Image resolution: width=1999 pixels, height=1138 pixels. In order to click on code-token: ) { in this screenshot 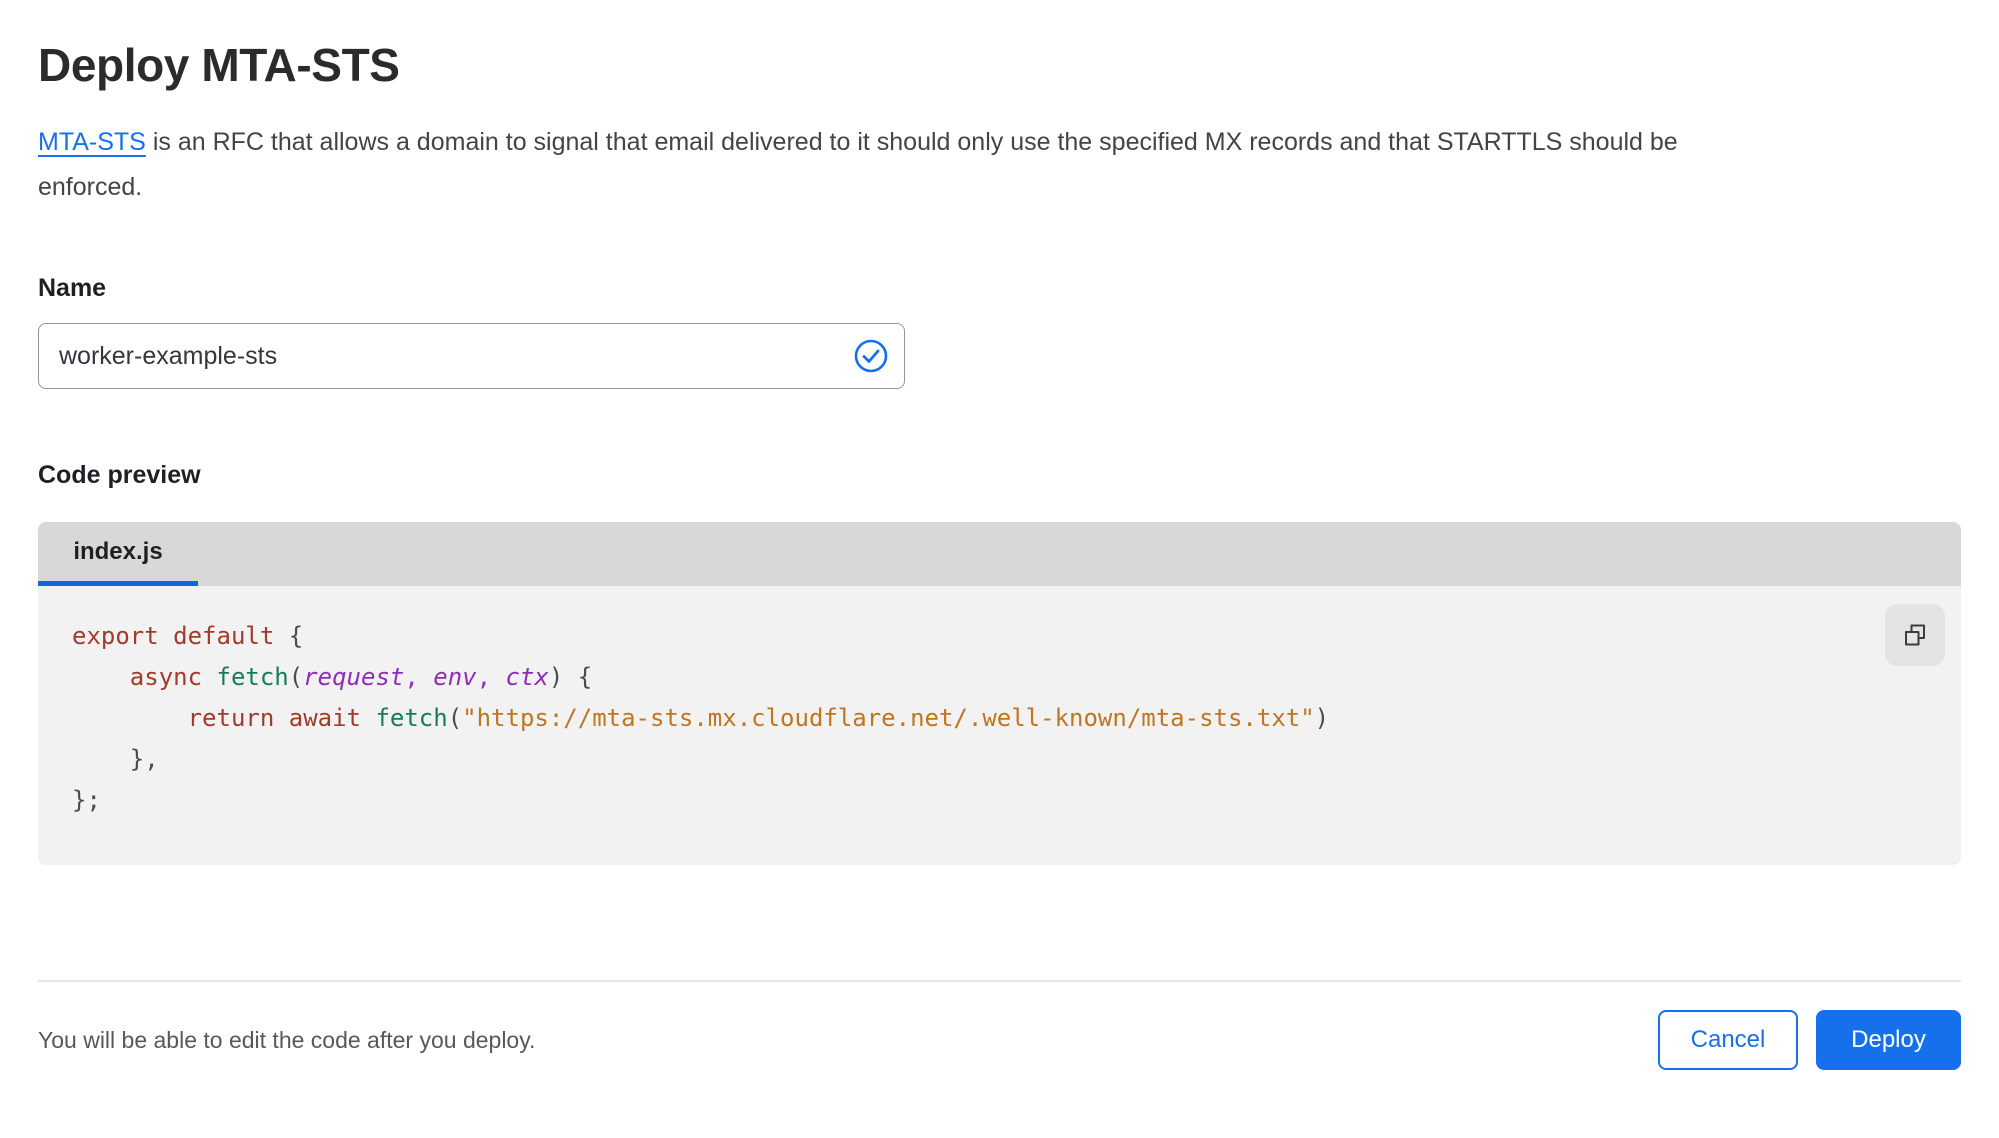, I will do `click(570, 677)`.